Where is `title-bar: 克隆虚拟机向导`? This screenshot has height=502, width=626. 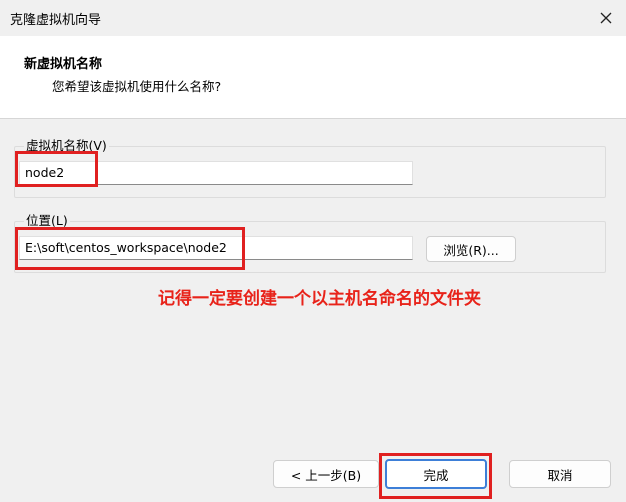
title-bar: 克隆虚拟机向导 is located at coordinates (313, 18).